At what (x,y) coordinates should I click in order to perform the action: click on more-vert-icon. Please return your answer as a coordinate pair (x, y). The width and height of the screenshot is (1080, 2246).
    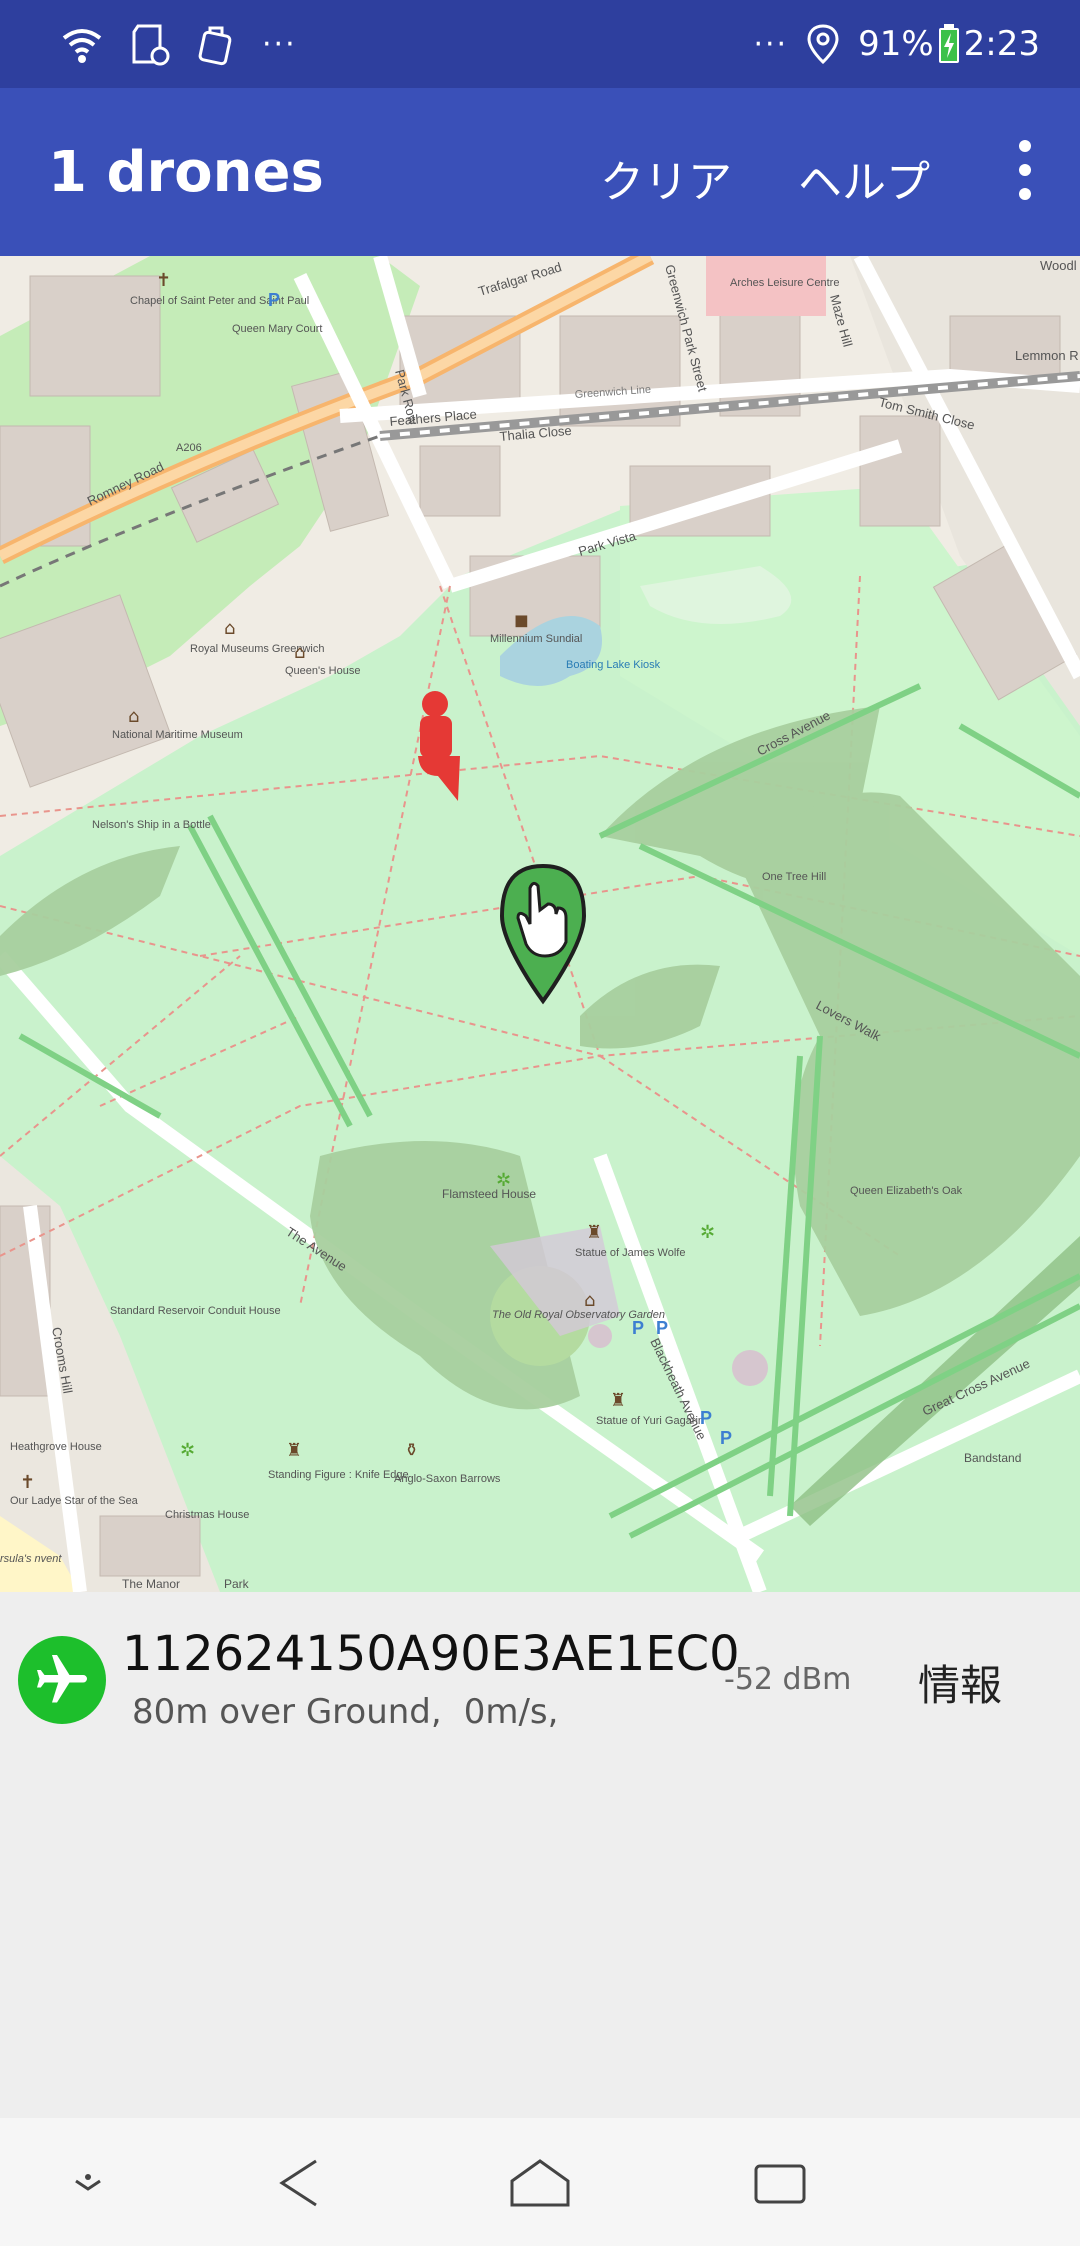
    Looking at the image, I should click on (1025, 170).